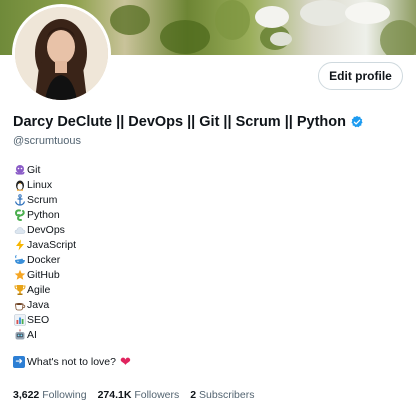  Describe the element at coordinates (44, 184) in the screenshot. I see `bio-item-linux: Linux` at that location.